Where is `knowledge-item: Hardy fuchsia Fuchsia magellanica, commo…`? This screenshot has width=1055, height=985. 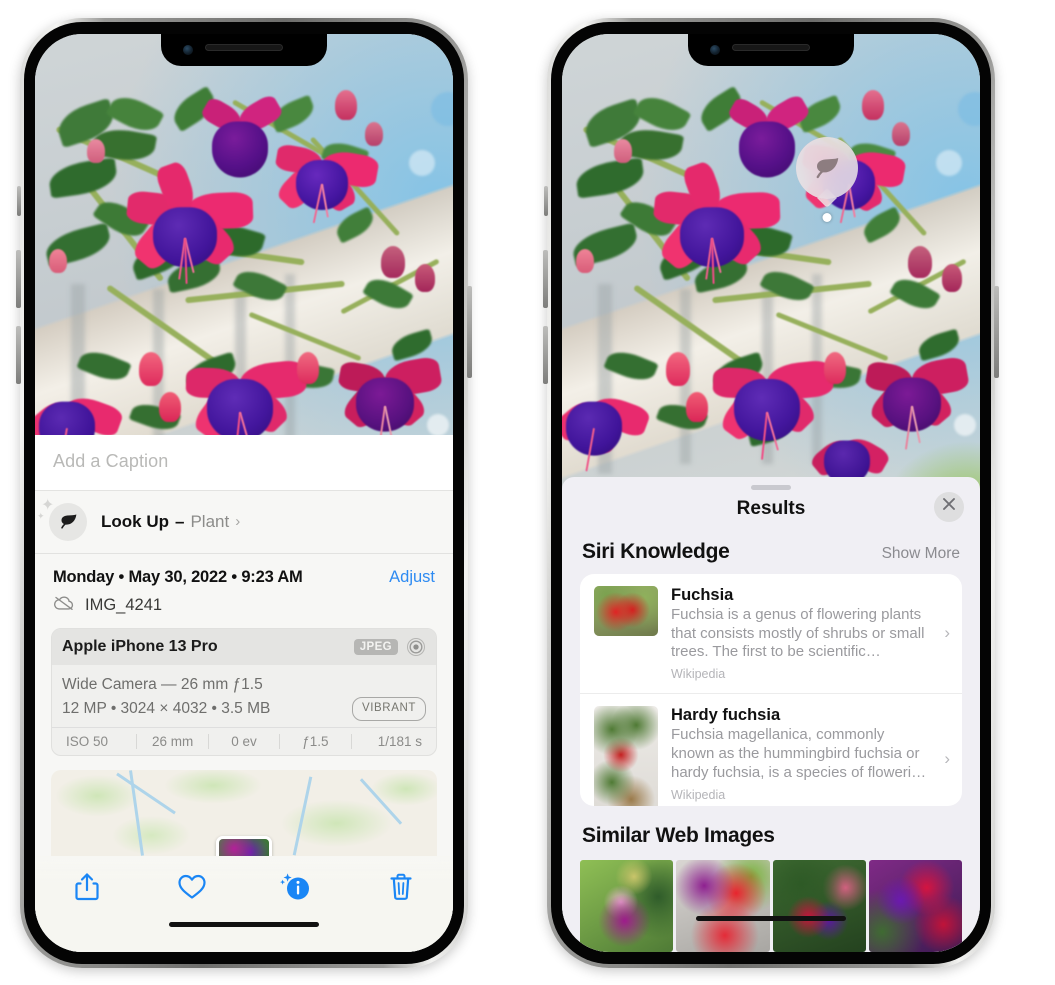 knowledge-item: Hardy fuchsia Fuchsia magellanica, commo… is located at coordinates (771, 749).